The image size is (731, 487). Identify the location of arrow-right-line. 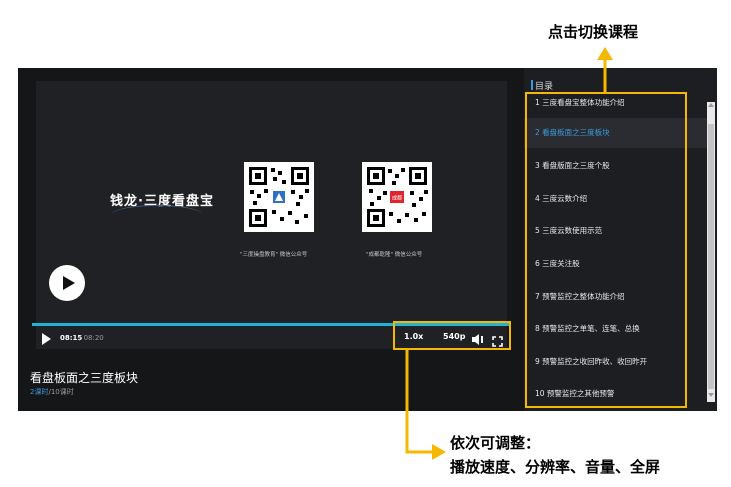
(420, 402).